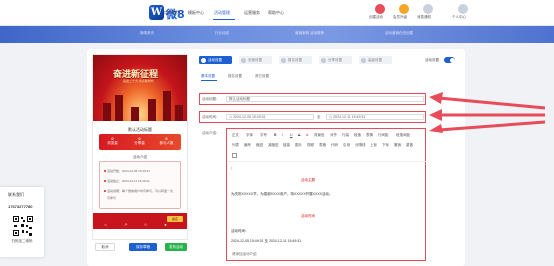 This screenshot has height=266, width=554. What do you see at coordinates (349, 117) in the screenshot?
I see `end-time-value: 2024-12-11 15:49:31` at bounding box center [349, 117].